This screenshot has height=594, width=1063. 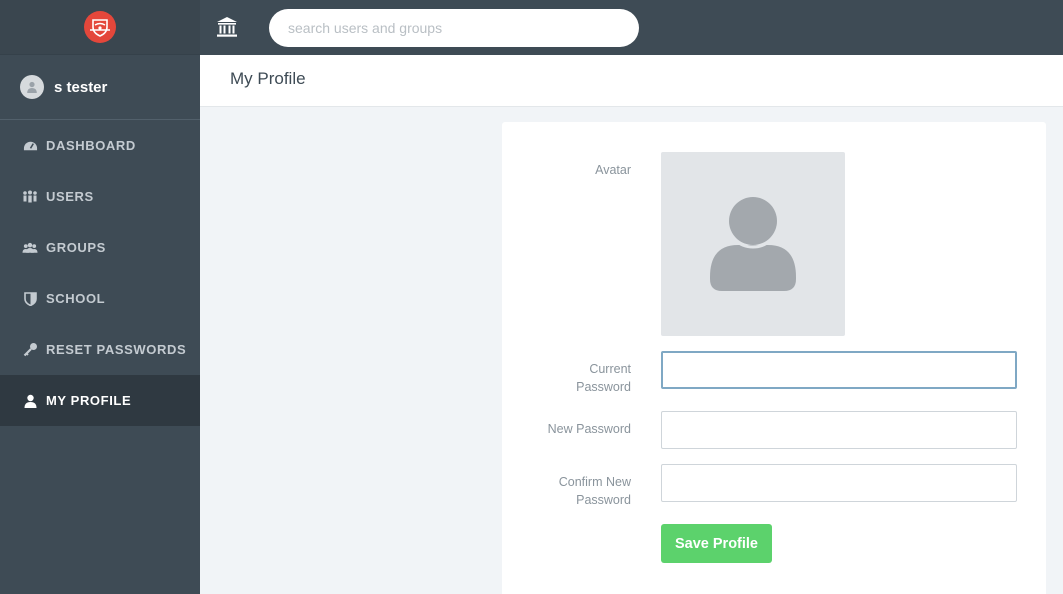 I want to click on sidebar-item-label: RESET PASSWORDS, so click(x=116, y=349).